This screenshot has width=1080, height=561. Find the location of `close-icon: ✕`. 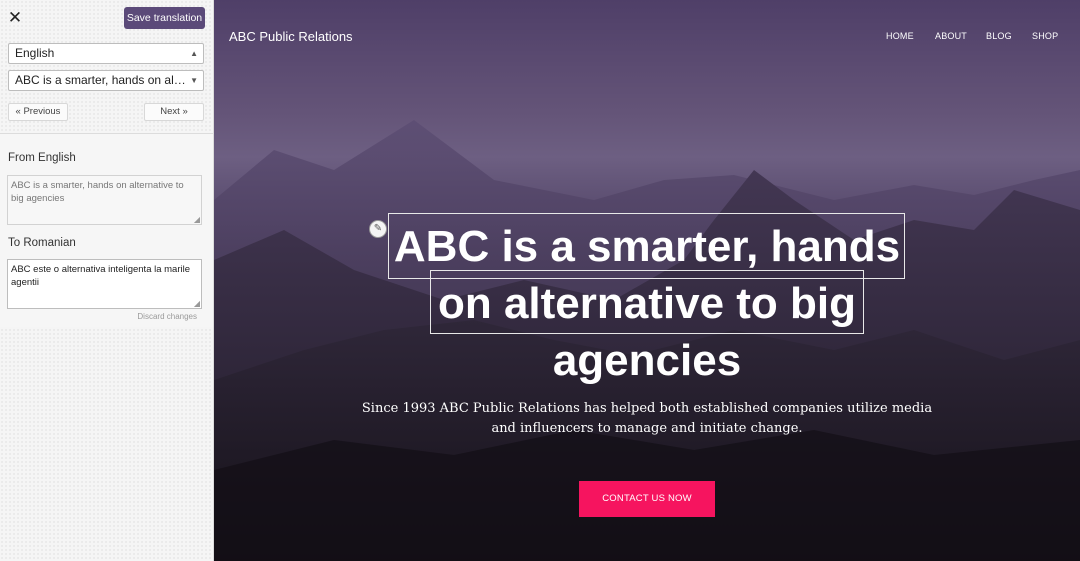

close-icon: ✕ is located at coordinates (15, 18).